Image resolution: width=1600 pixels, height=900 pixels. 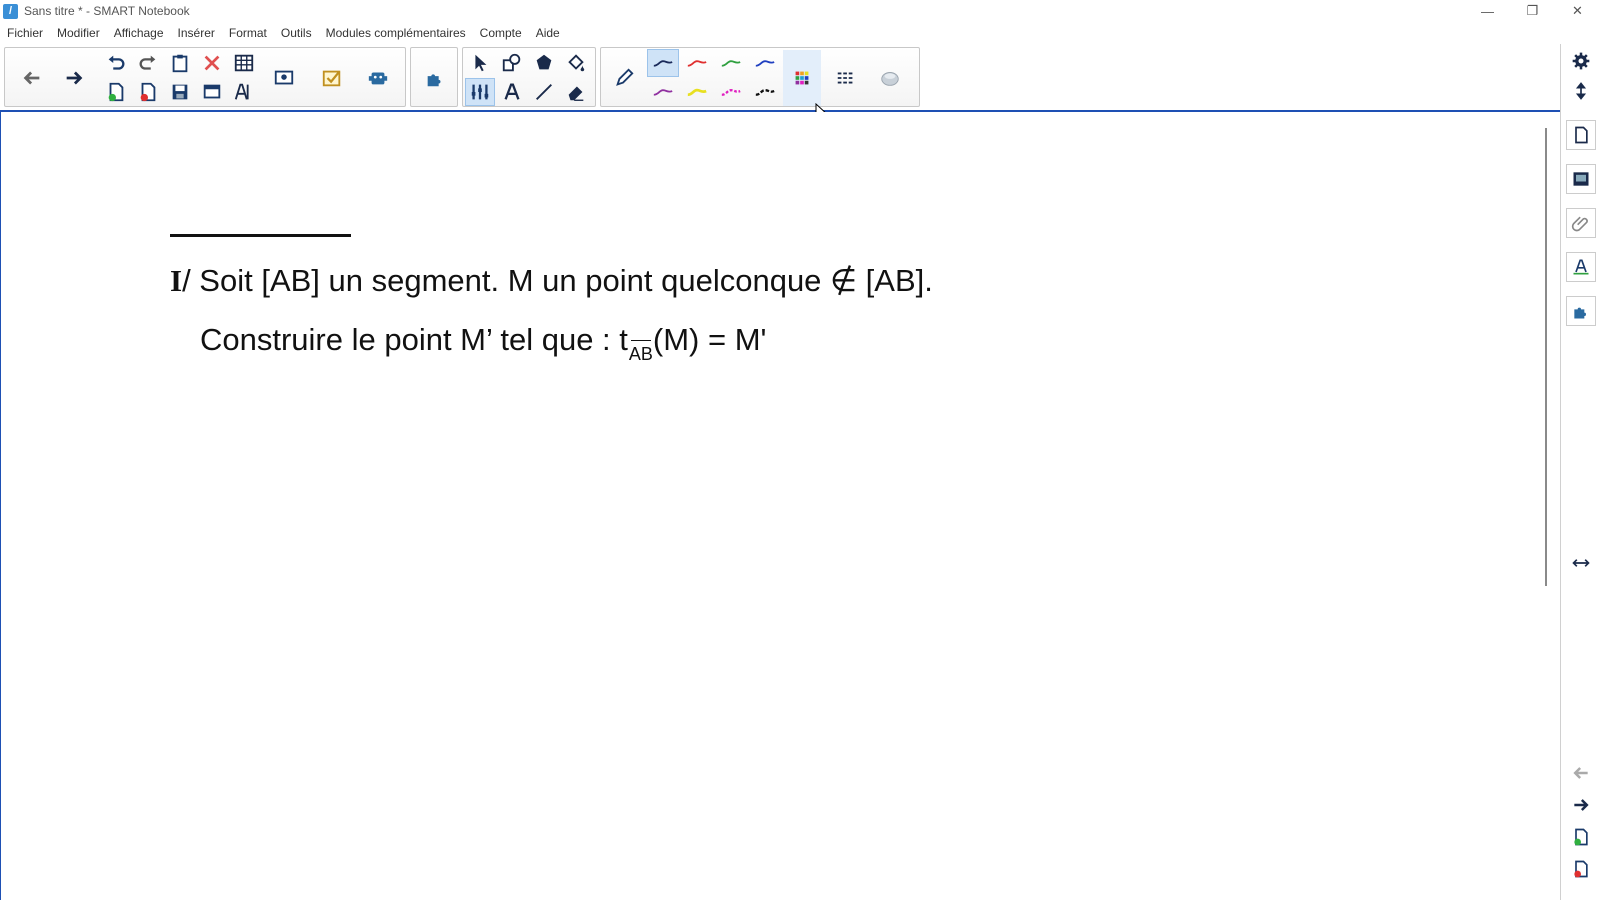 I want to click on forward-button, so click(x=74, y=78).